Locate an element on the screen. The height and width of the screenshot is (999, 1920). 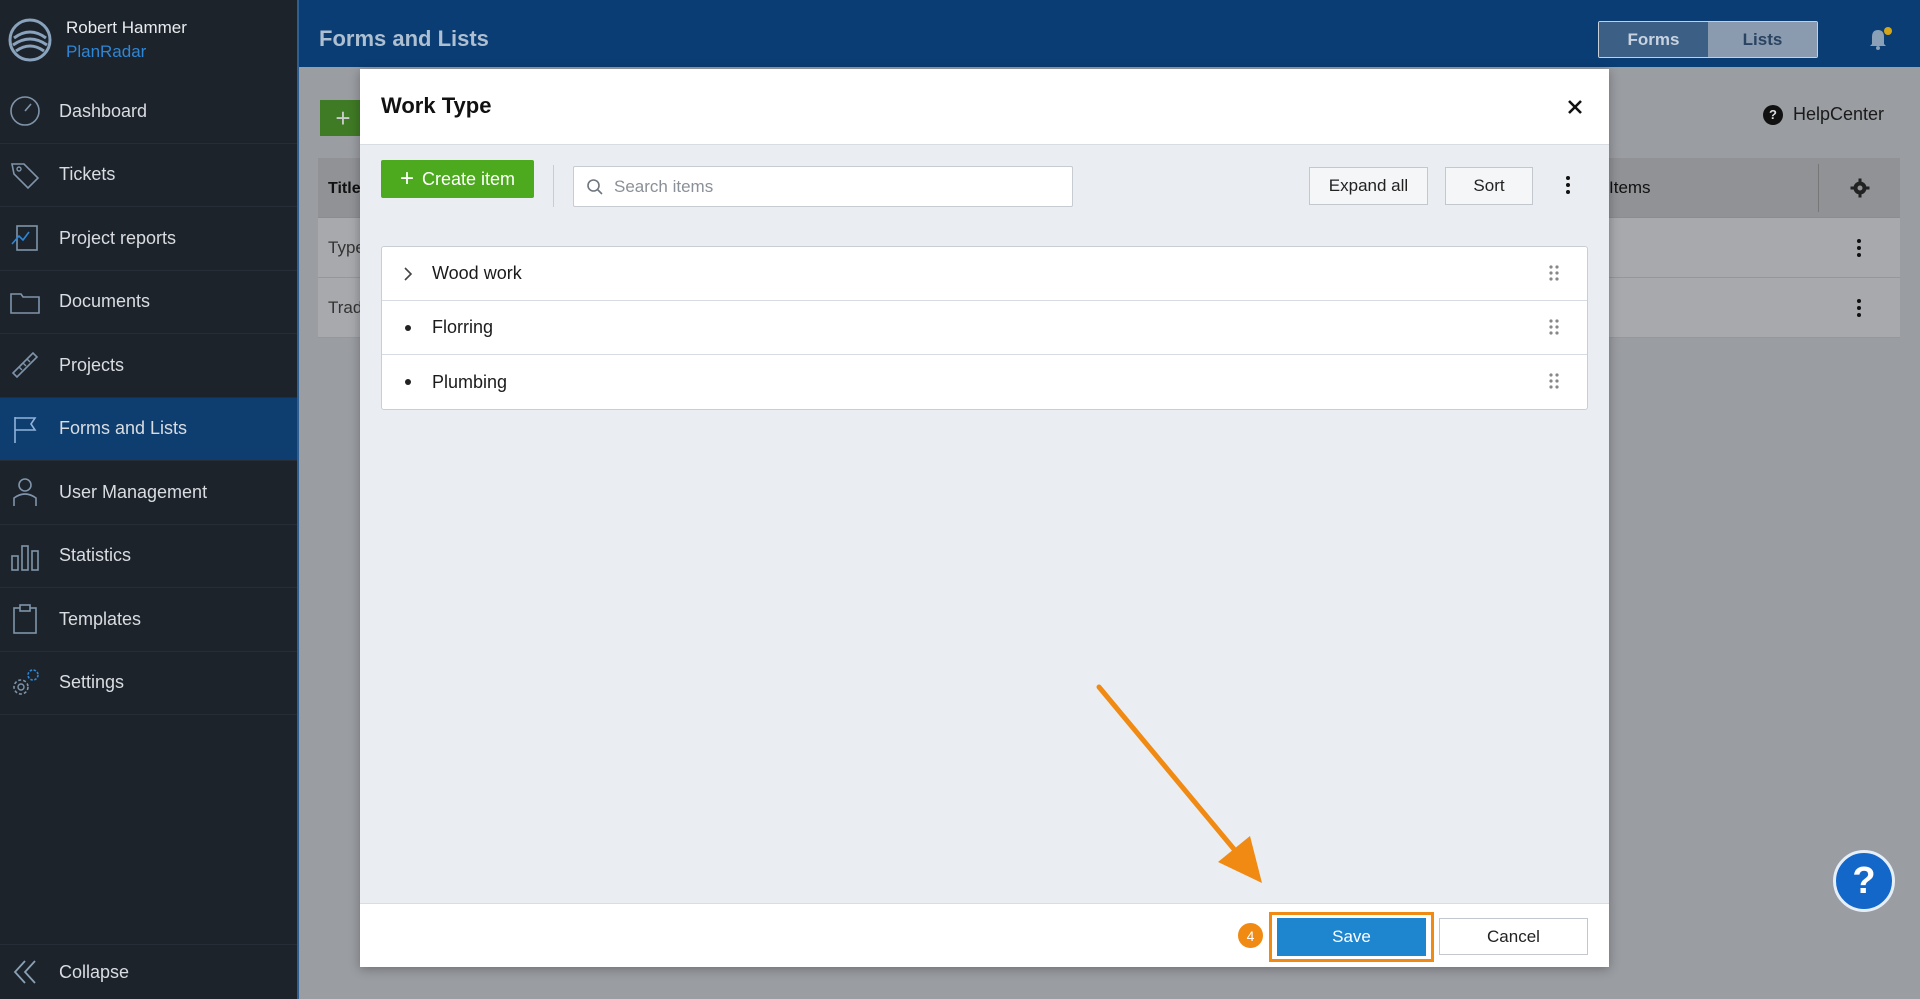
user-icon is located at coordinates (25, 492).